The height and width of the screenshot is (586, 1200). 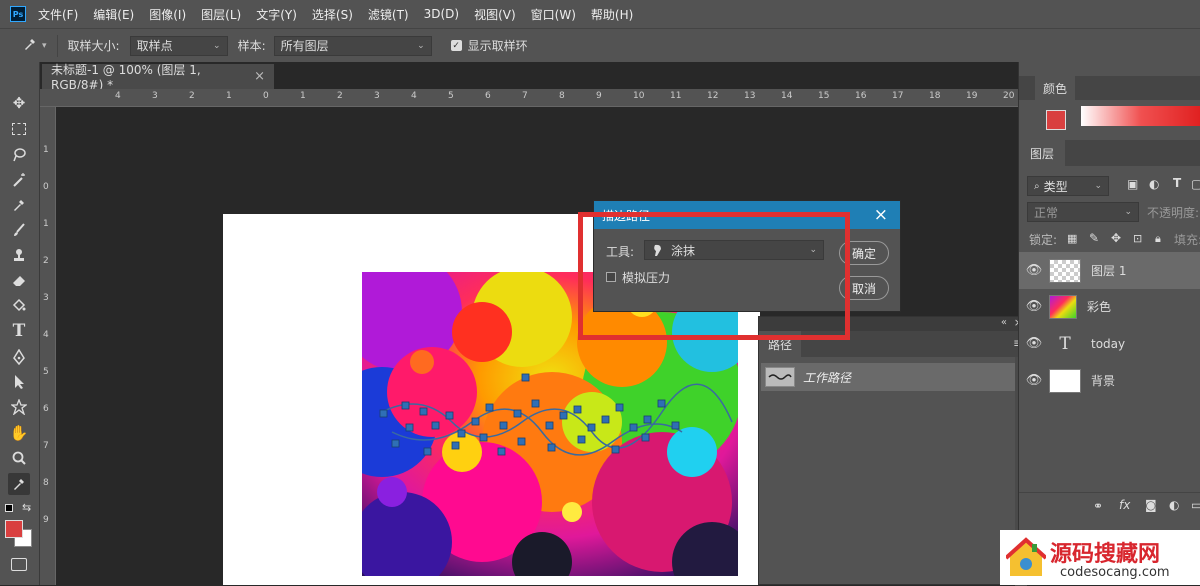 I want to click on magic-wand-tool-icon, so click(x=19, y=180).